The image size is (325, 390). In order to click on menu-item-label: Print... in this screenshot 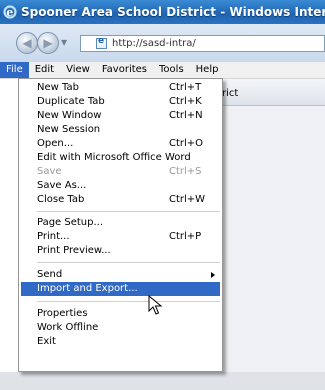, I will do `click(53, 236)`.